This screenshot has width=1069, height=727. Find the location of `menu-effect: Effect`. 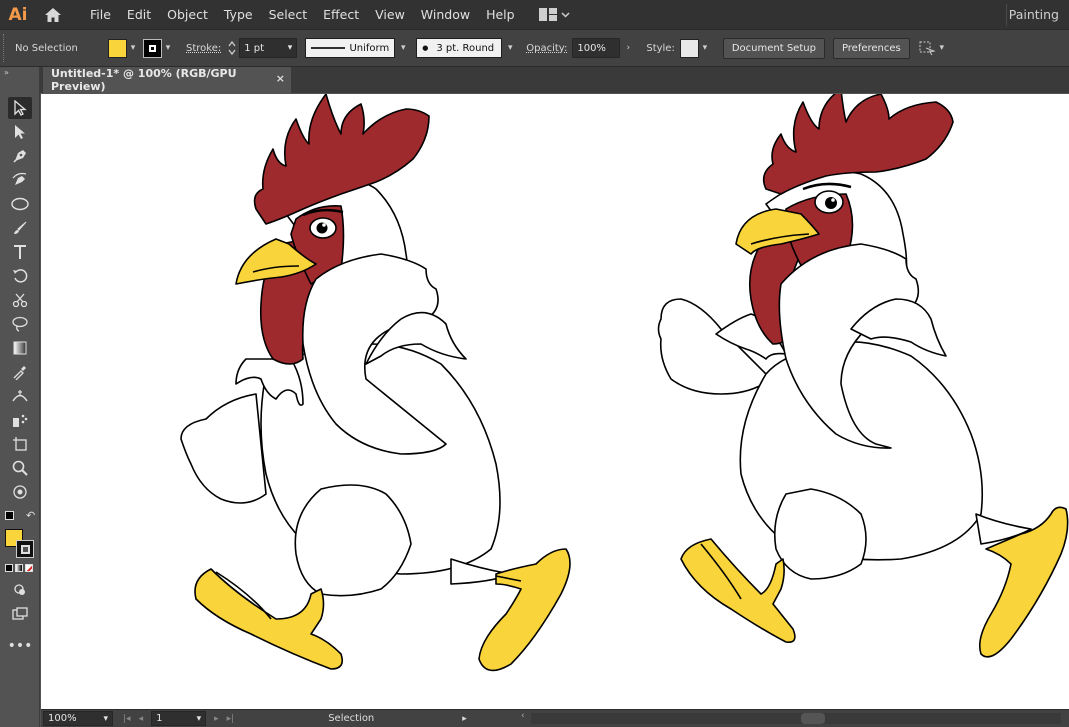

menu-effect: Effect is located at coordinates (341, 14).